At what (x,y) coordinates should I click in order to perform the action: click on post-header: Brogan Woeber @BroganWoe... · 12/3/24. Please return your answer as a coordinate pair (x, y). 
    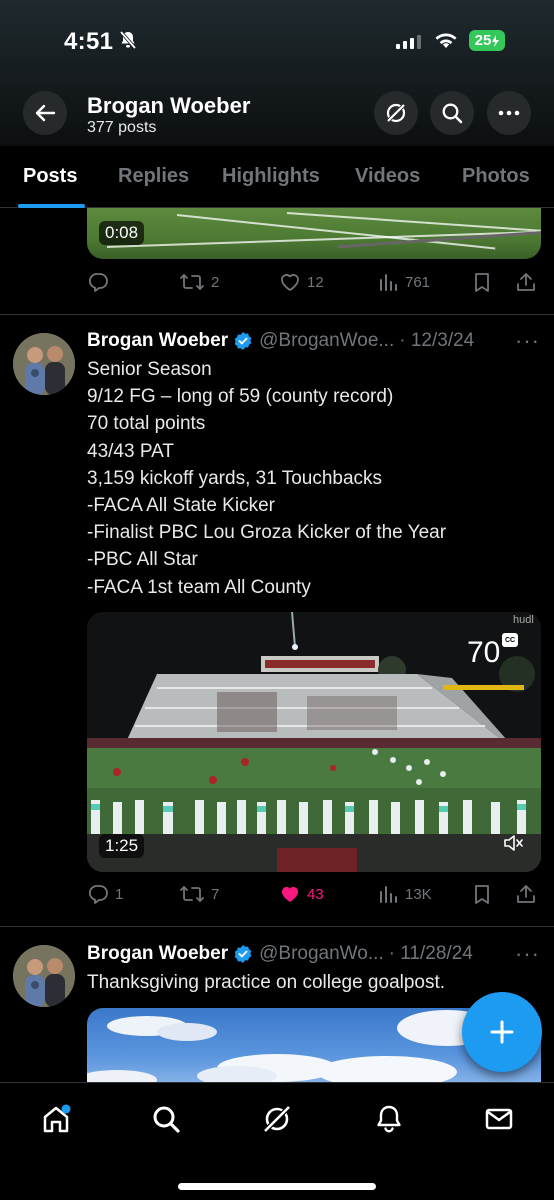
    Looking at the image, I should click on (280, 341).